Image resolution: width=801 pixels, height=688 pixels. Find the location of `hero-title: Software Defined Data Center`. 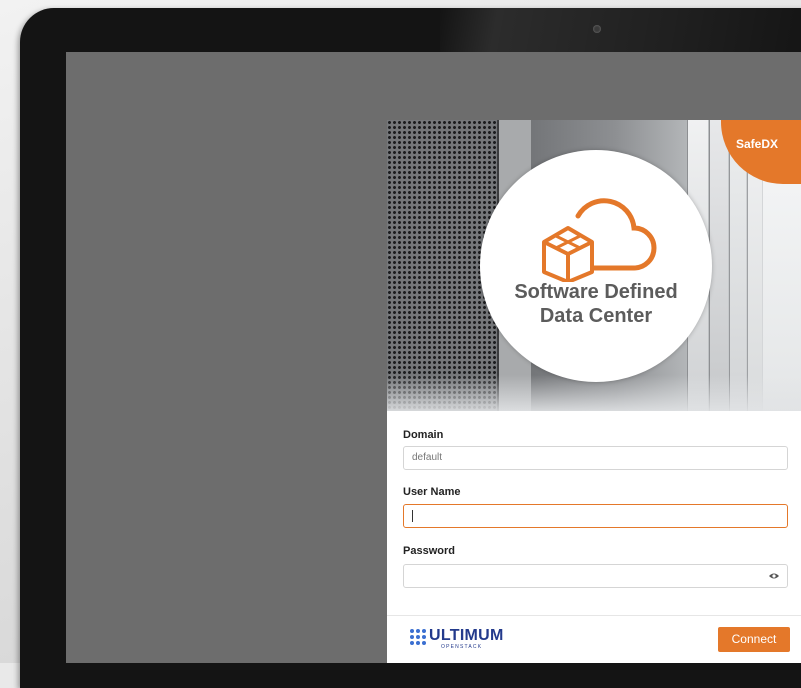

hero-title: Software Defined Data Center is located at coordinates (596, 304).